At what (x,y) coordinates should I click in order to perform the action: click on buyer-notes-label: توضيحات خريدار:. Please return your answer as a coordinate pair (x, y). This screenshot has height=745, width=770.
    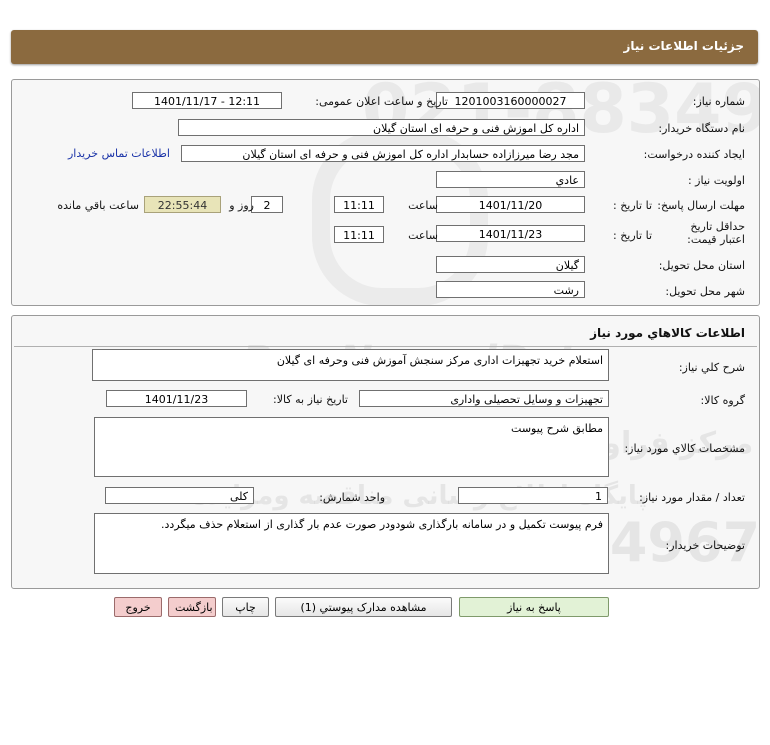
    Looking at the image, I should click on (705, 545).